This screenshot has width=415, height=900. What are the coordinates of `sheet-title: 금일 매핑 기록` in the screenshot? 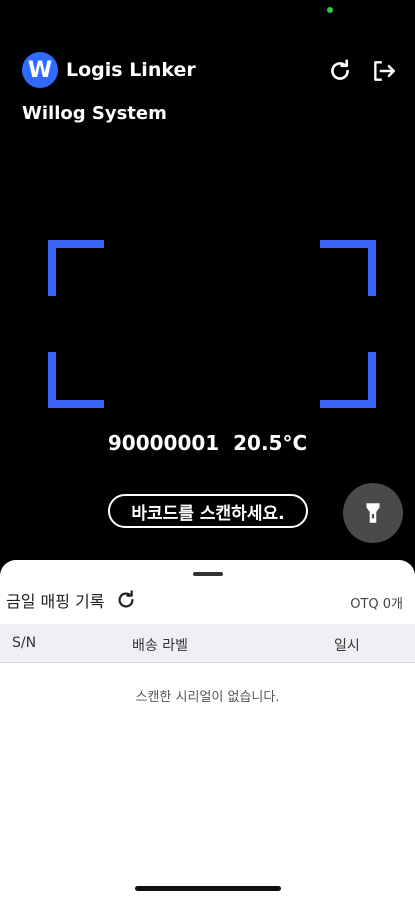 It's located at (55, 601).